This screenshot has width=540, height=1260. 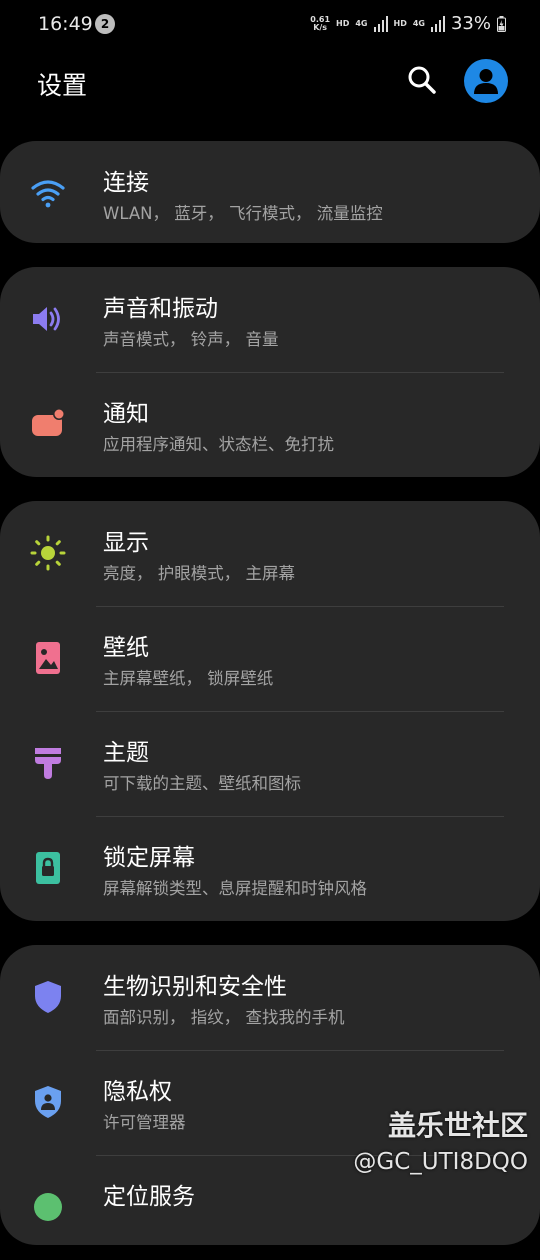 I want to click on hd-indicator-1: HD, so click(x=343, y=23).